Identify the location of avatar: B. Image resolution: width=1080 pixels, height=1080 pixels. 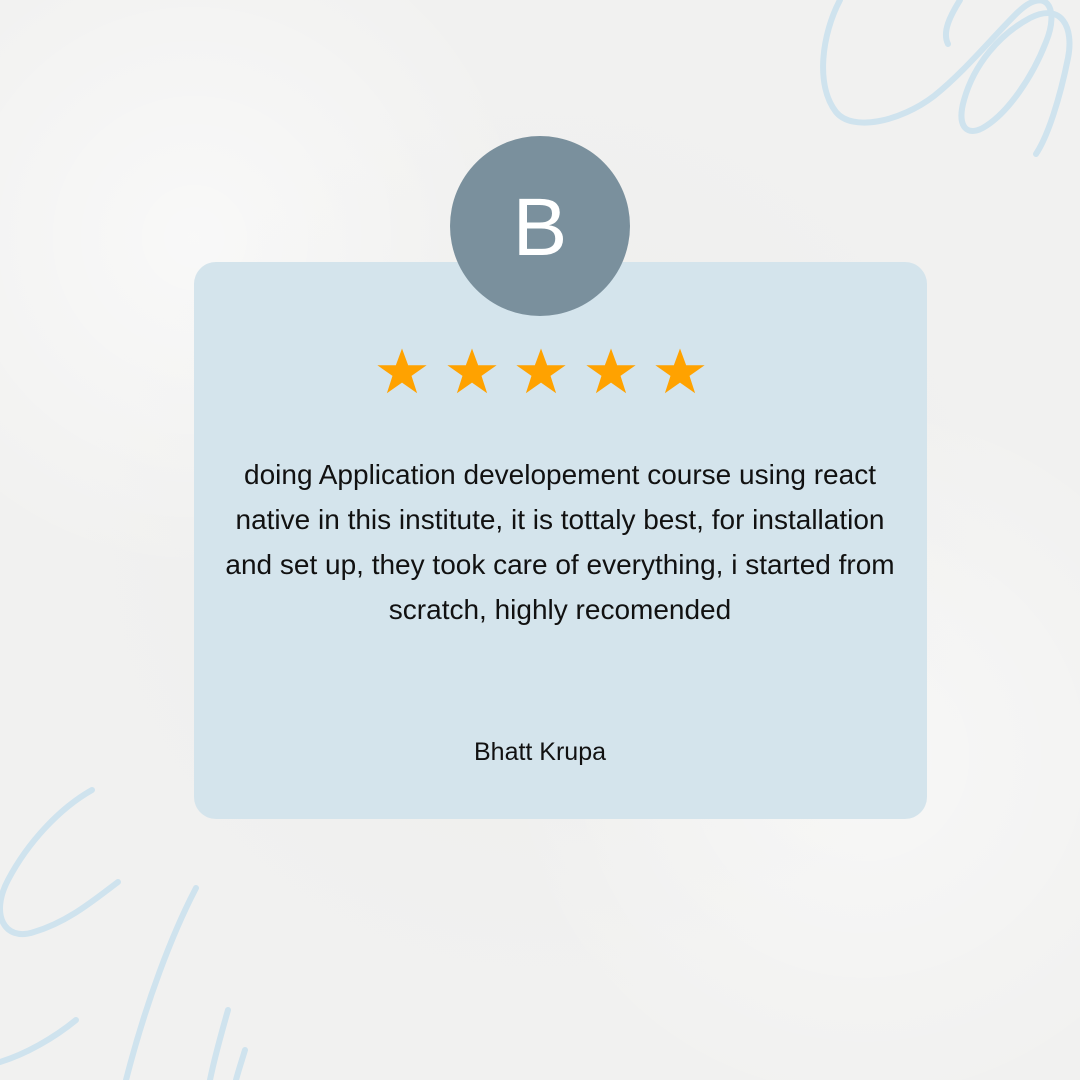
(540, 226).